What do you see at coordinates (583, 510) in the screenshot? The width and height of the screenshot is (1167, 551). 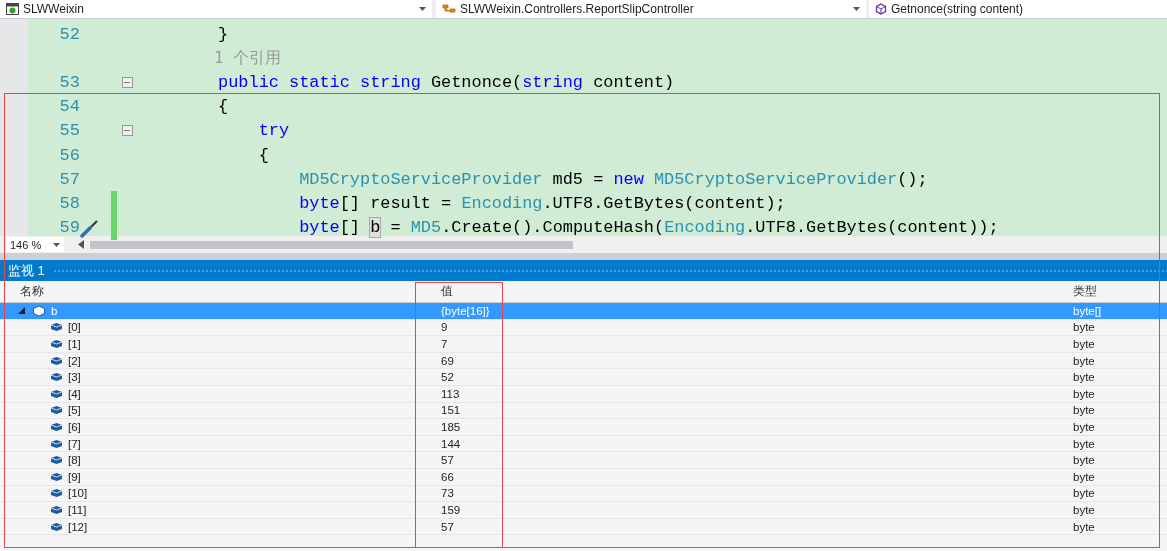 I see `watch-row: [11] 159 byte` at bounding box center [583, 510].